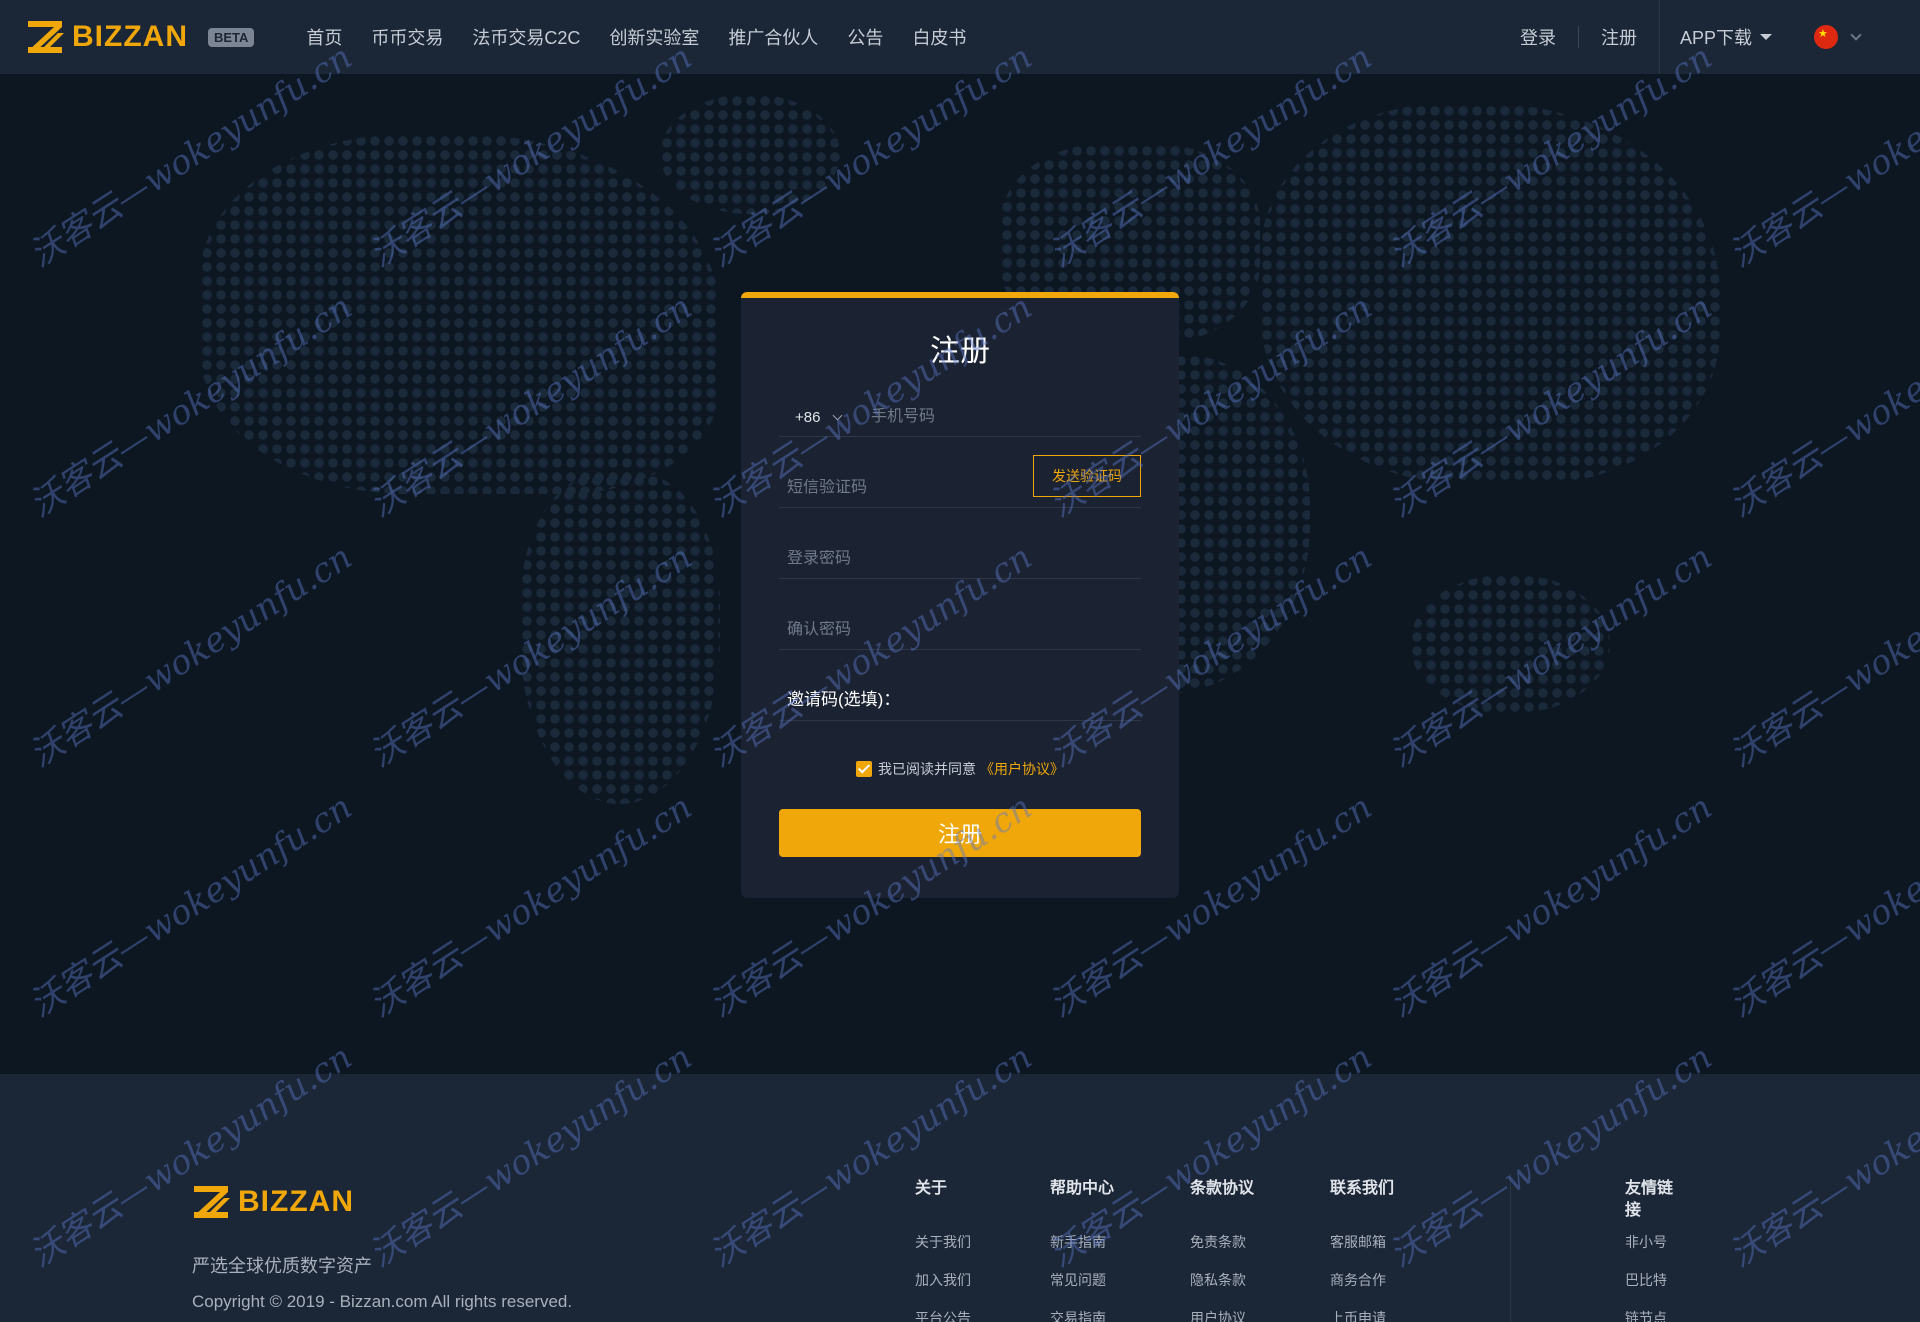 The height and width of the screenshot is (1322, 1920). What do you see at coordinates (943, 1280) in the screenshot?
I see `footer-link: 加入我们` at bounding box center [943, 1280].